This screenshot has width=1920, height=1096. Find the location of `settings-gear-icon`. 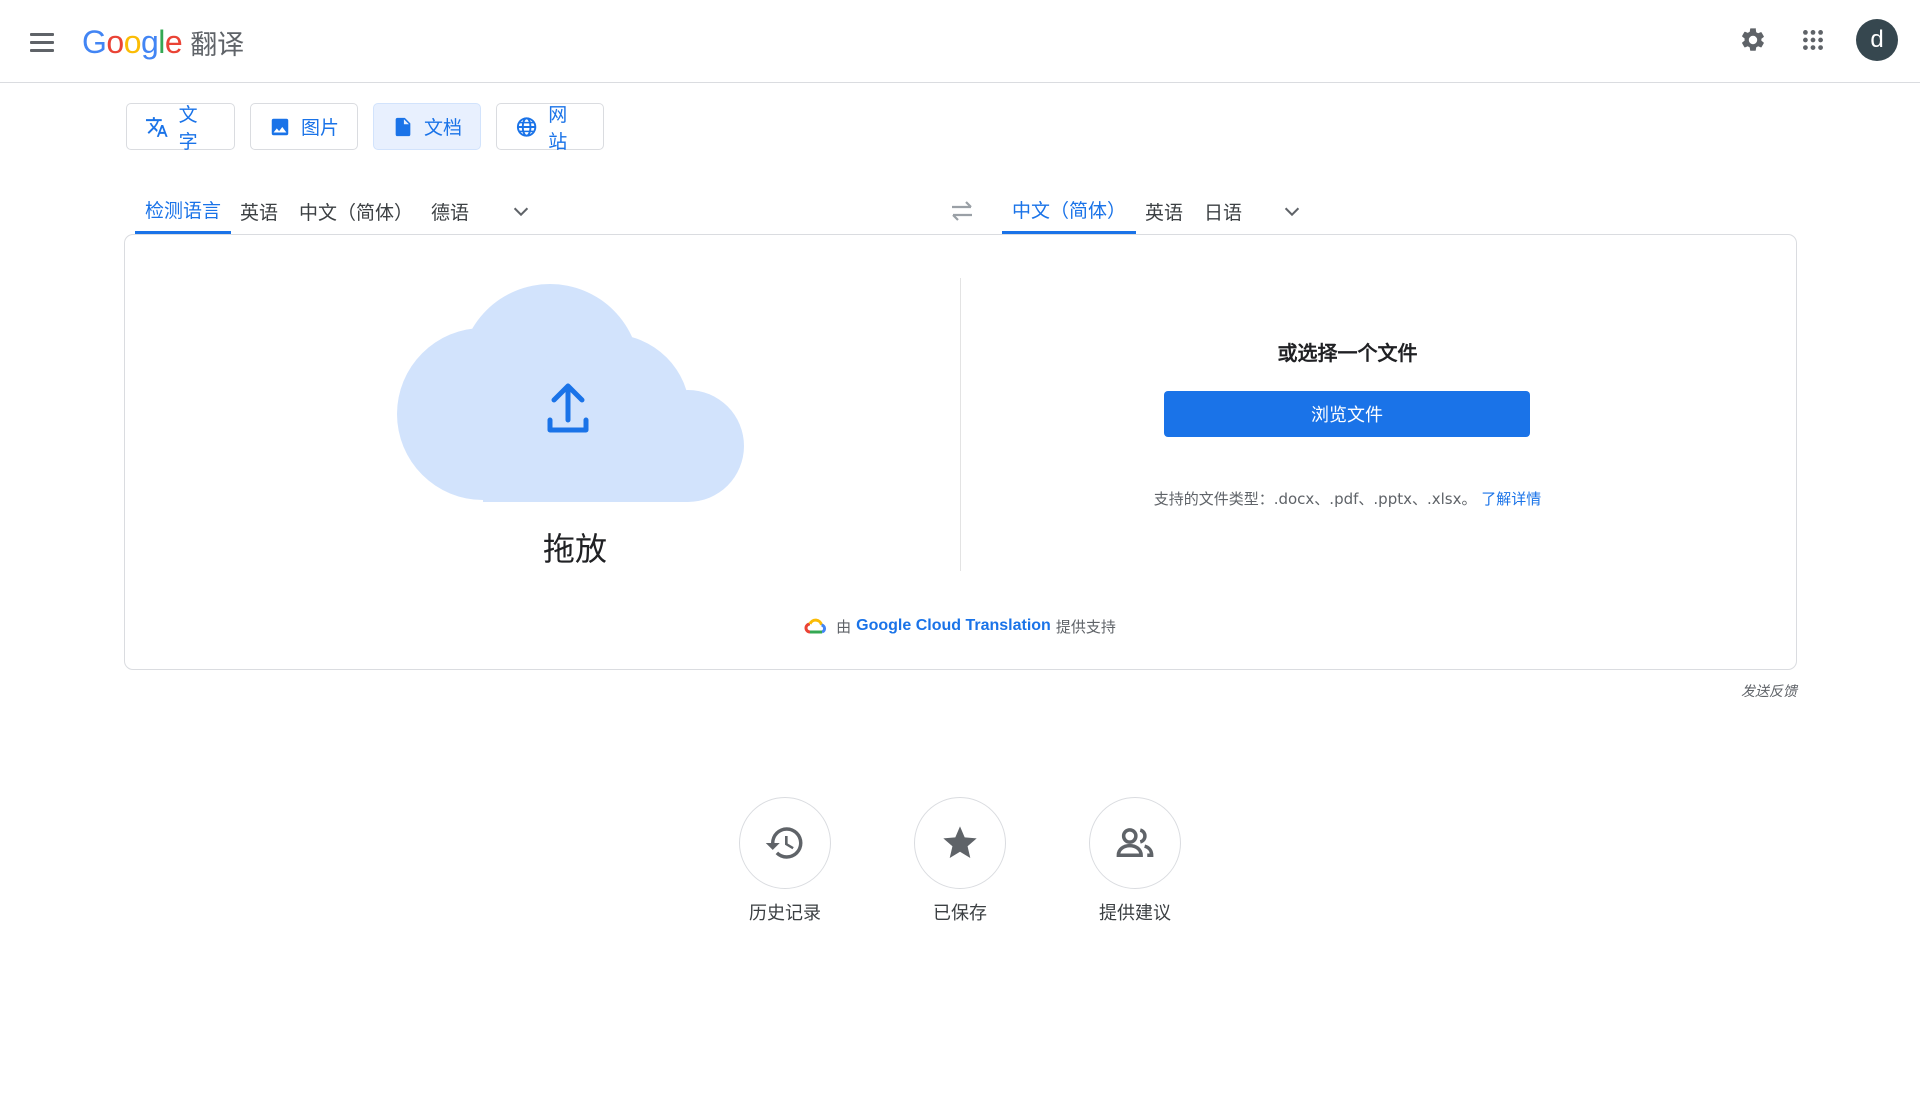

settings-gear-icon is located at coordinates (1753, 39).